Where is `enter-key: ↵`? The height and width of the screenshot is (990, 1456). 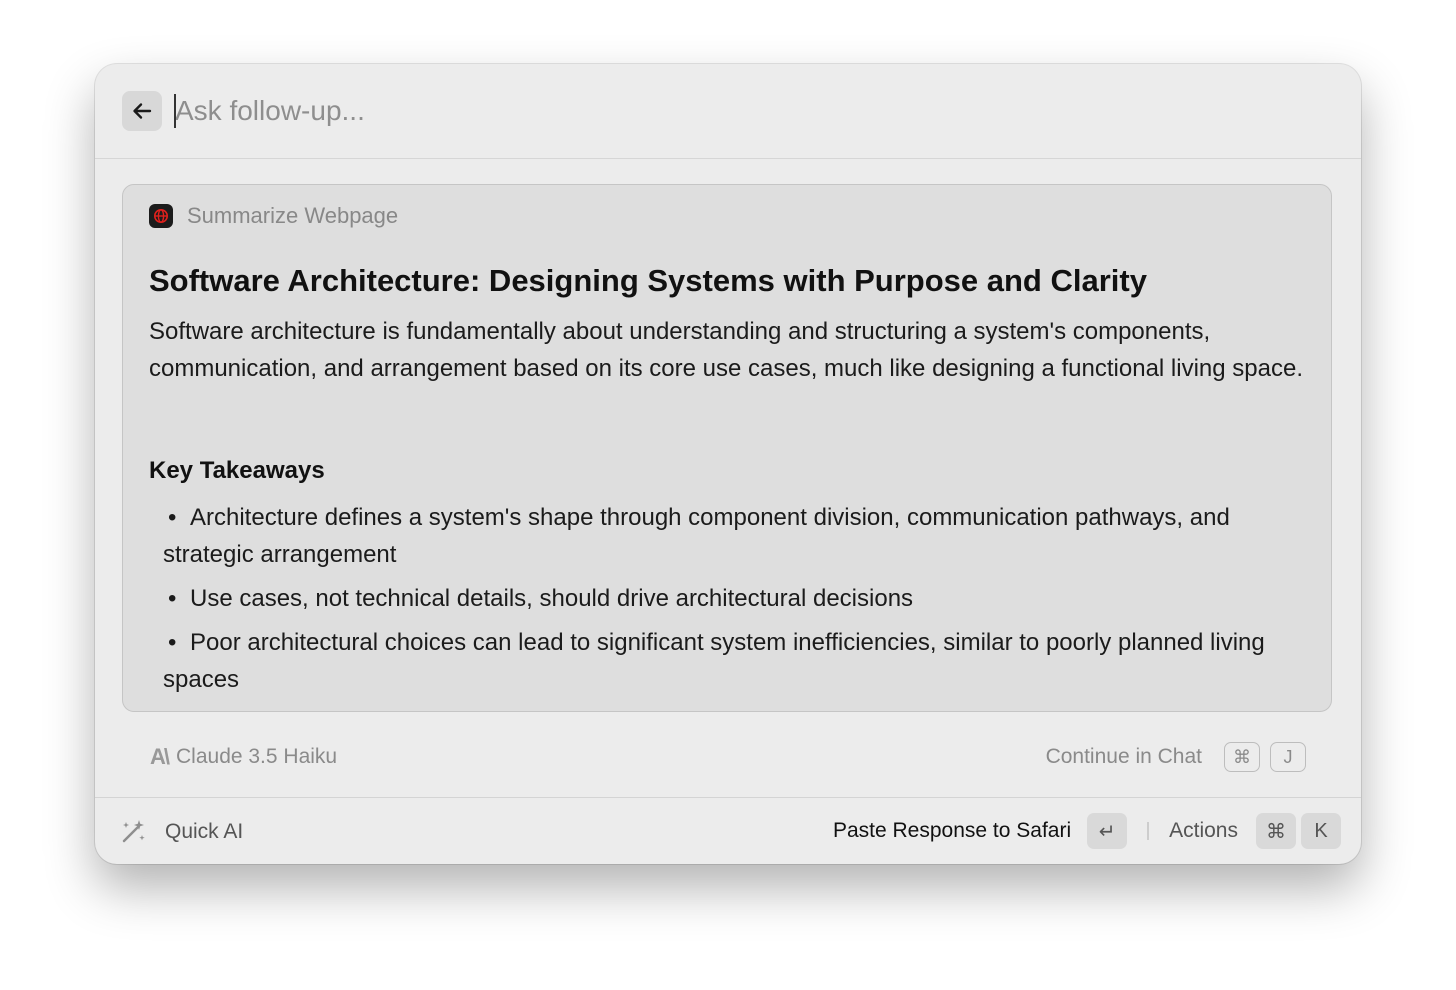
enter-key: ↵ is located at coordinates (1107, 831).